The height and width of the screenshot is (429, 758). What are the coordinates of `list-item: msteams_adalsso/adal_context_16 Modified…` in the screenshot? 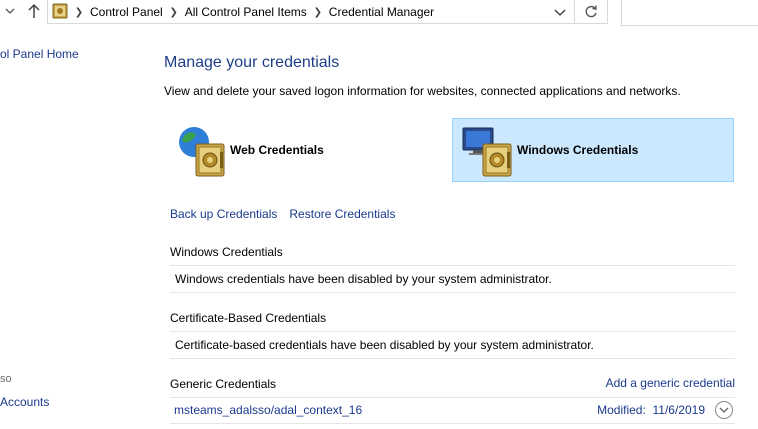 It's located at (452, 410).